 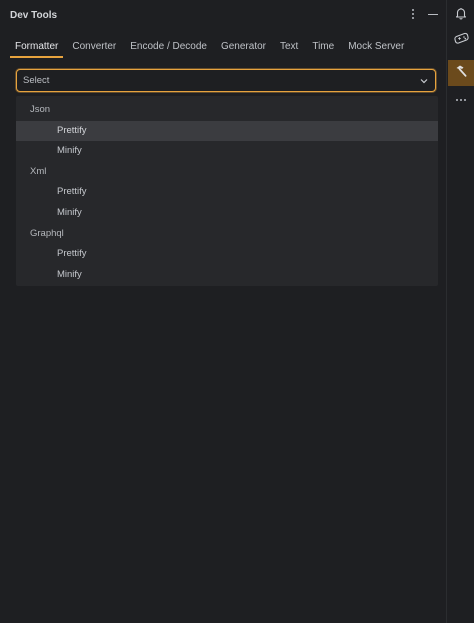 What do you see at coordinates (34, 15) in the screenshot?
I see `panel-title: Dev Tools` at bounding box center [34, 15].